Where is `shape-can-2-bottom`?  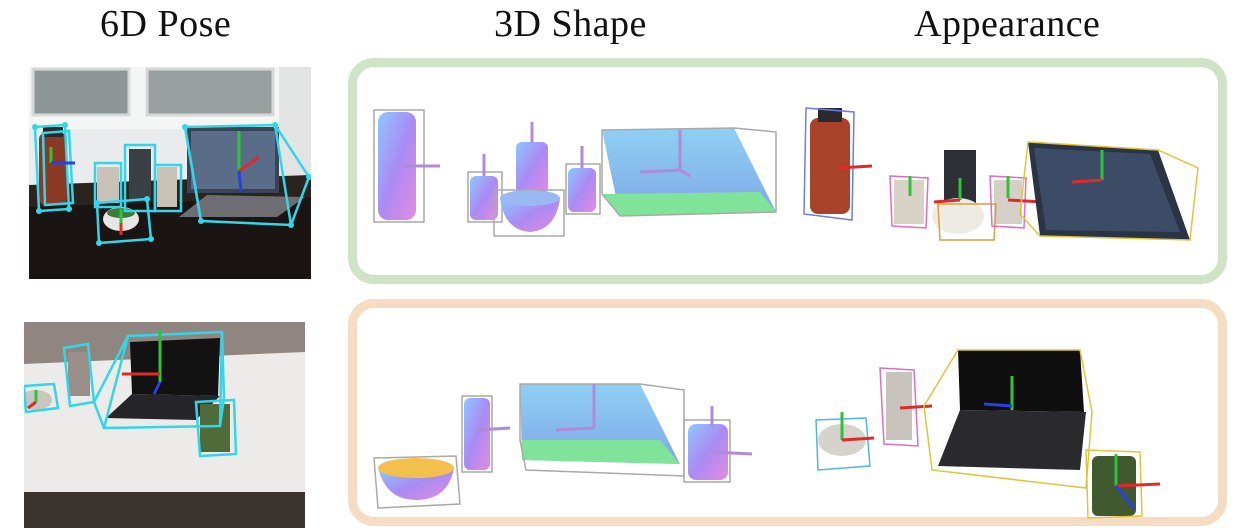 shape-can-2-bottom is located at coordinates (718, 444).